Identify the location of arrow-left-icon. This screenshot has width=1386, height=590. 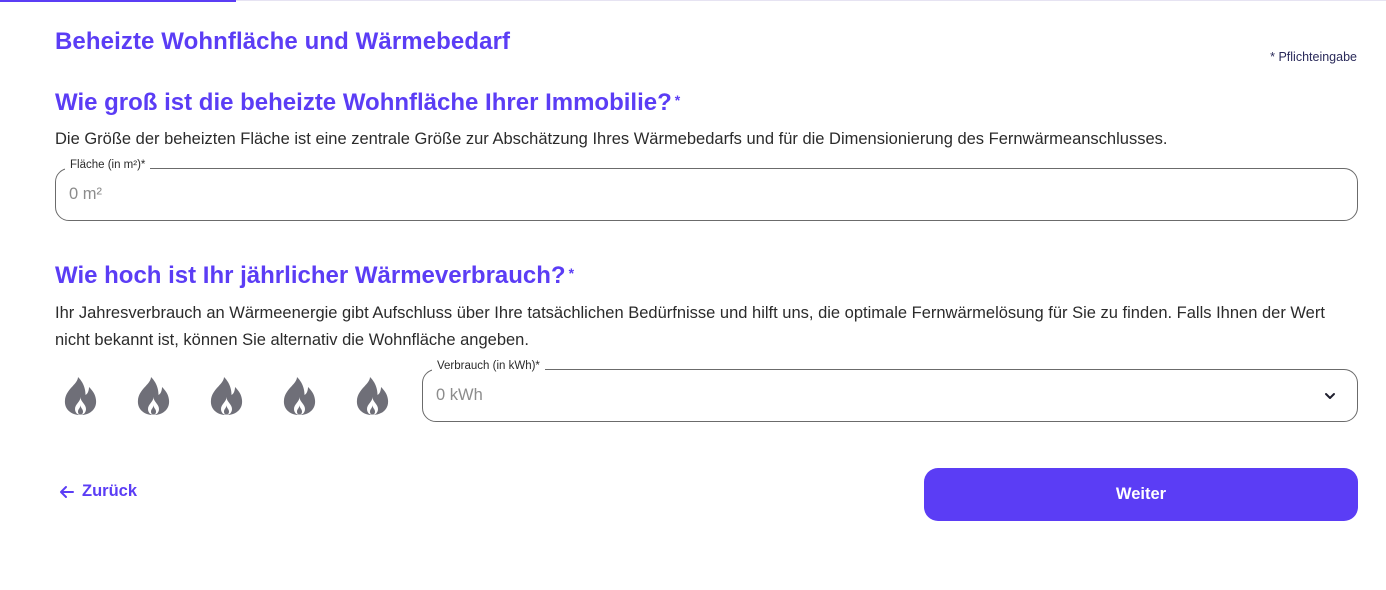
(67, 491).